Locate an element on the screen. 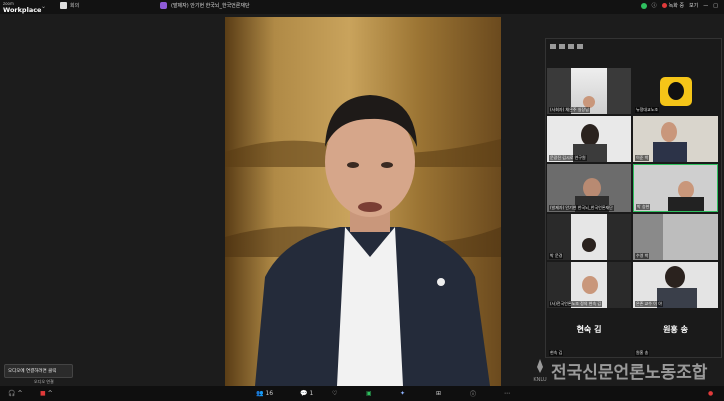 The width and height of the screenshot is (724, 401). participant-name: 수영 박 is located at coordinates (642, 256).